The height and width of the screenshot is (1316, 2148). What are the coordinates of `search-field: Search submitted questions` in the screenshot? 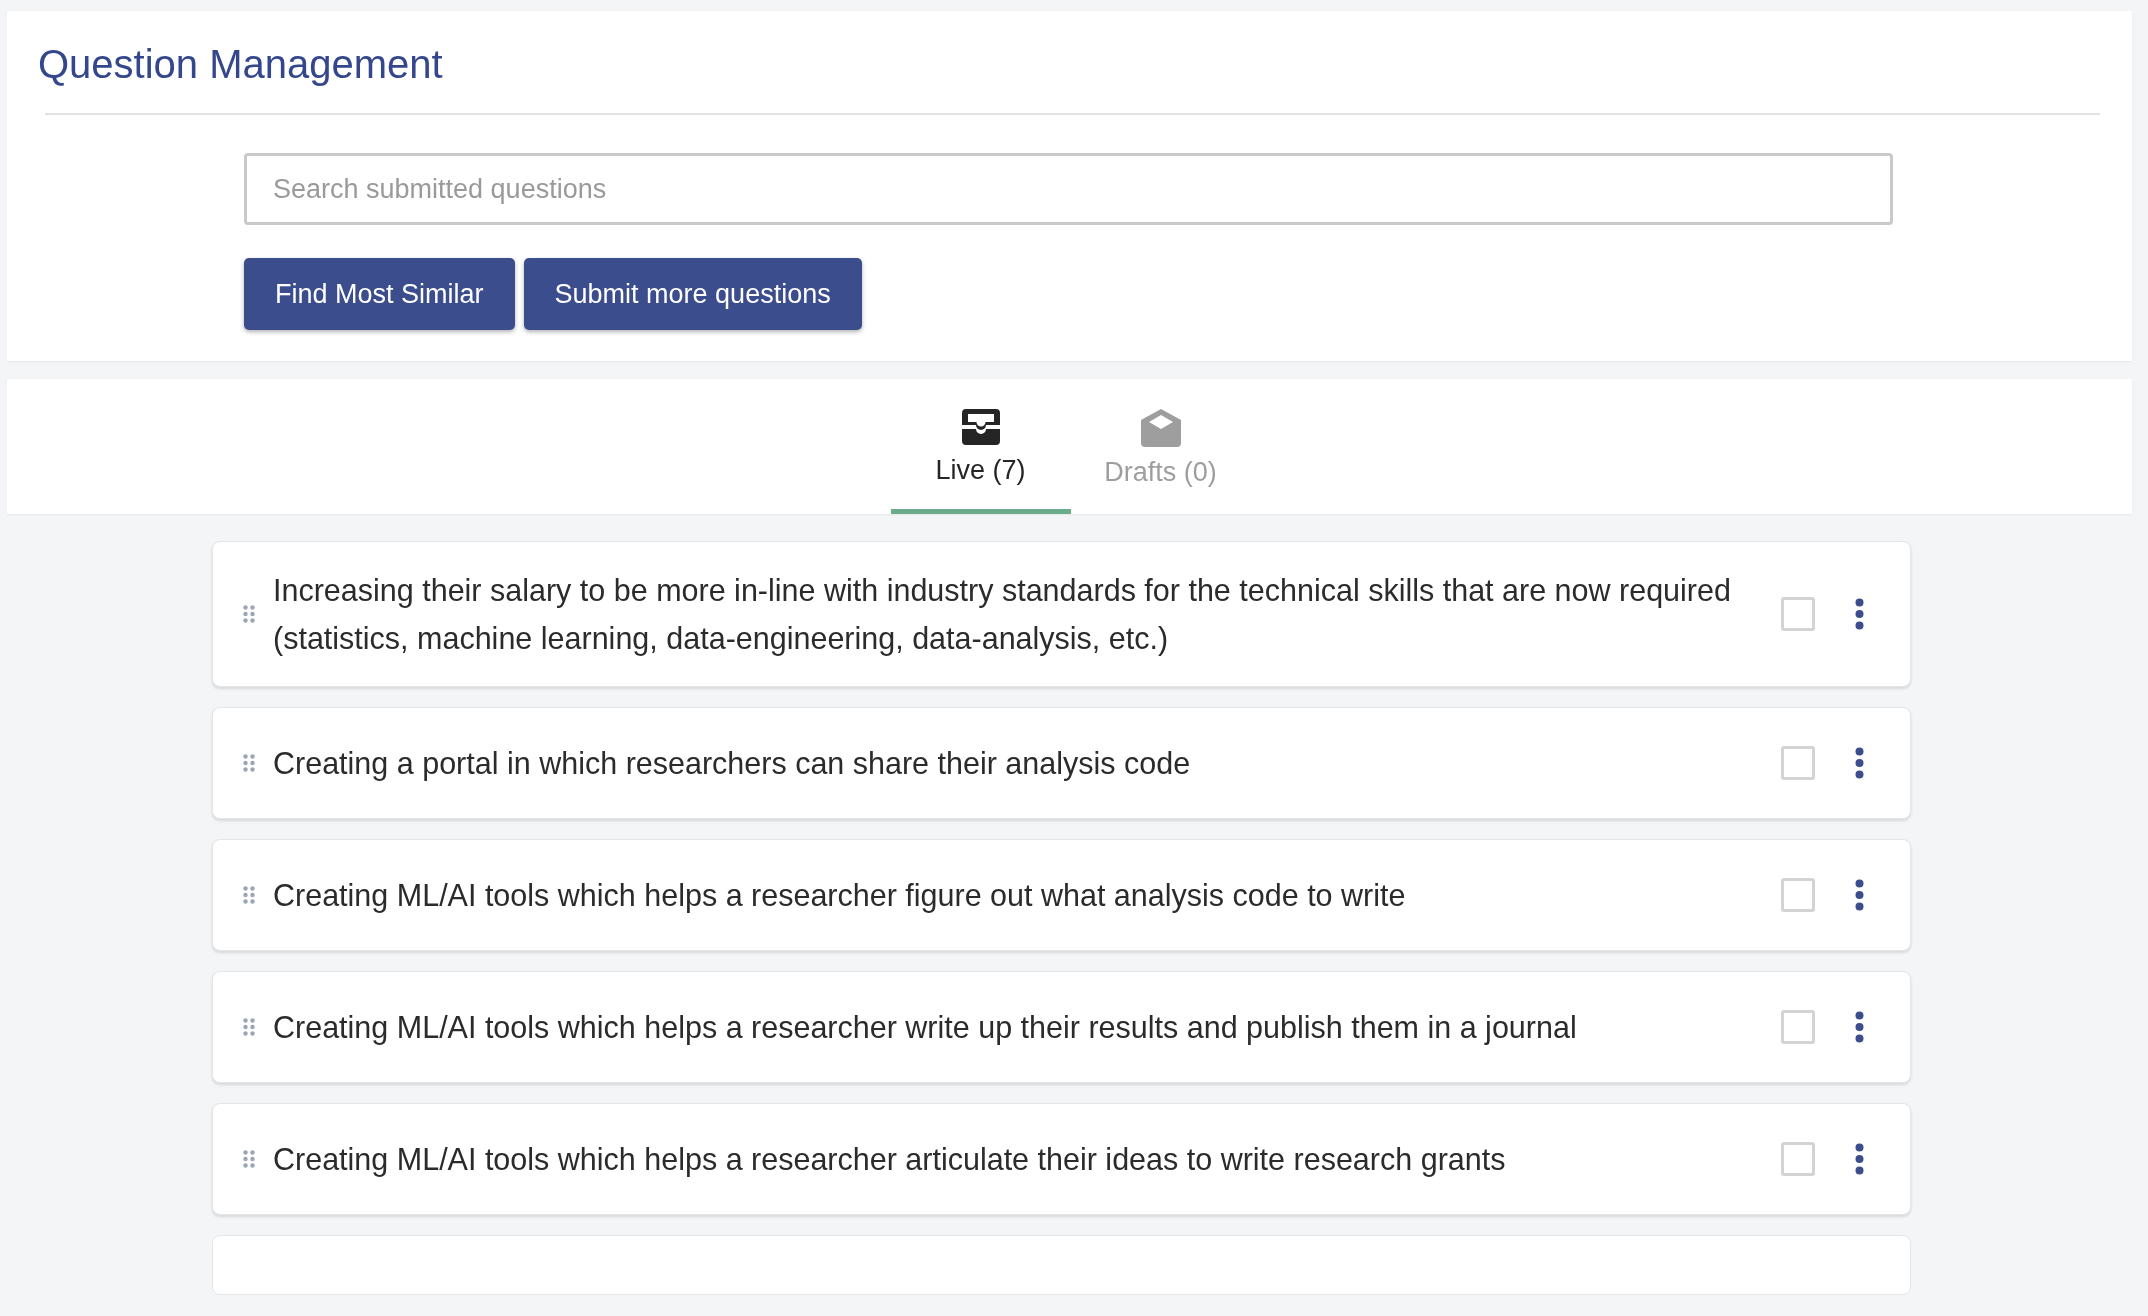 It's located at (1068, 189).